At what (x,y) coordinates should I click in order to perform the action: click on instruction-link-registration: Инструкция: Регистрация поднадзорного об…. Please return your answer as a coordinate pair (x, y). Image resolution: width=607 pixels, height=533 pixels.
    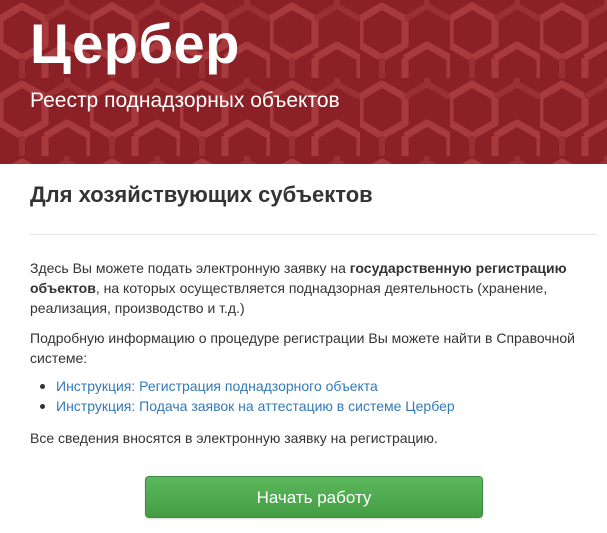
    Looking at the image, I should click on (217, 386).